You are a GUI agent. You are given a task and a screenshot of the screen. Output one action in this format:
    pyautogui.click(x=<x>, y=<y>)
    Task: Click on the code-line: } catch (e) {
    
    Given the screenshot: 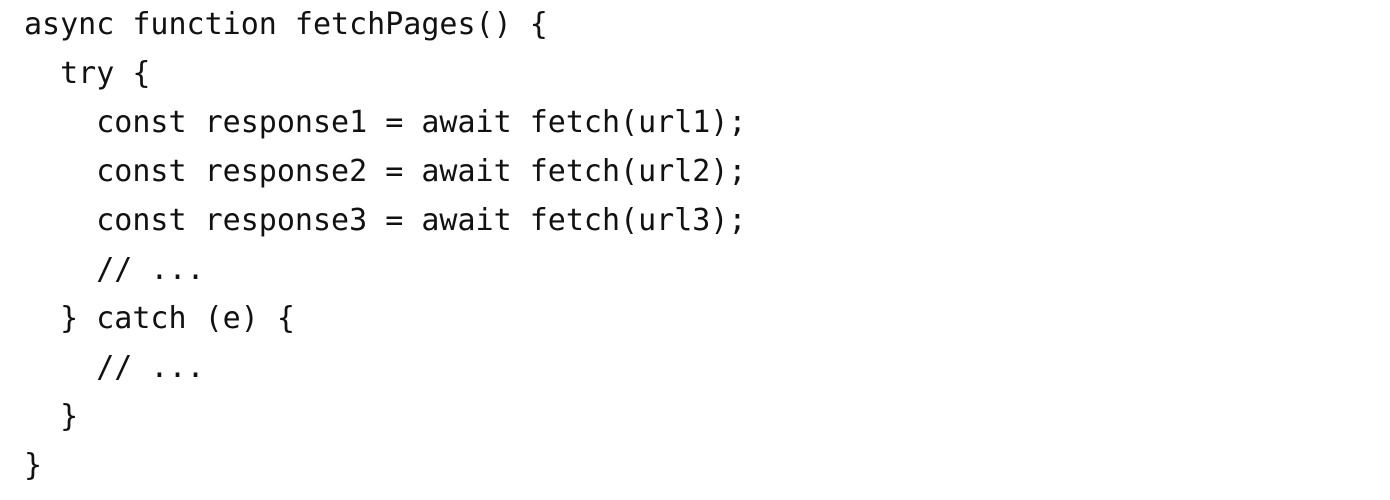 What is the action you would take?
    pyautogui.click(x=159, y=318)
    